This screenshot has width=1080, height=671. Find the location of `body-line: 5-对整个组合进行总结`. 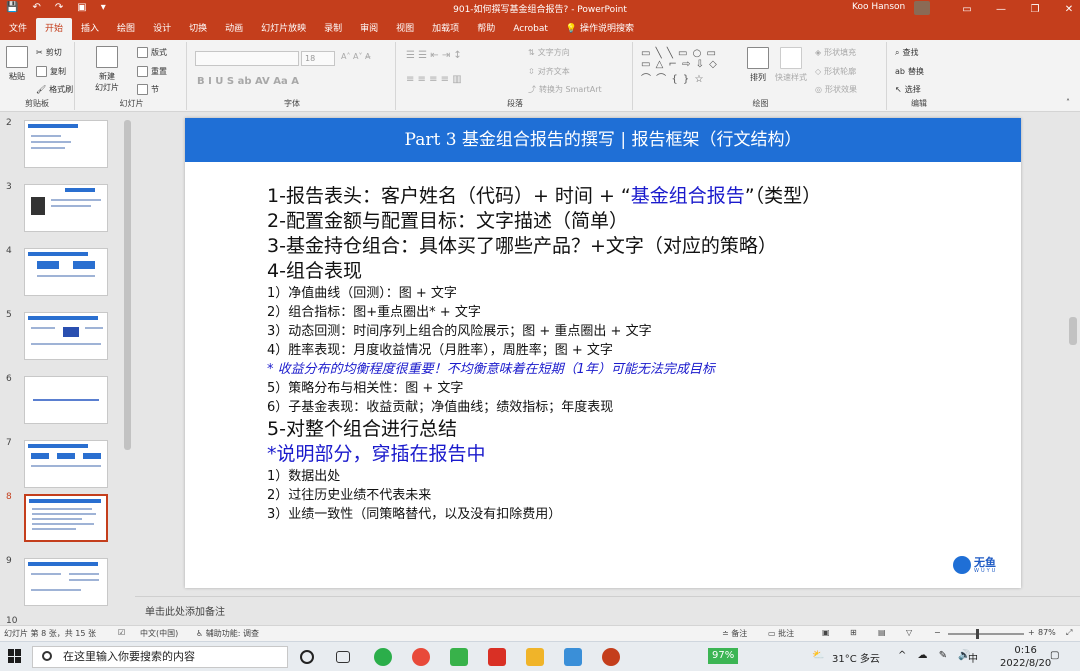

body-line: 5-对整个组合进行总结 is located at coordinates (362, 429).